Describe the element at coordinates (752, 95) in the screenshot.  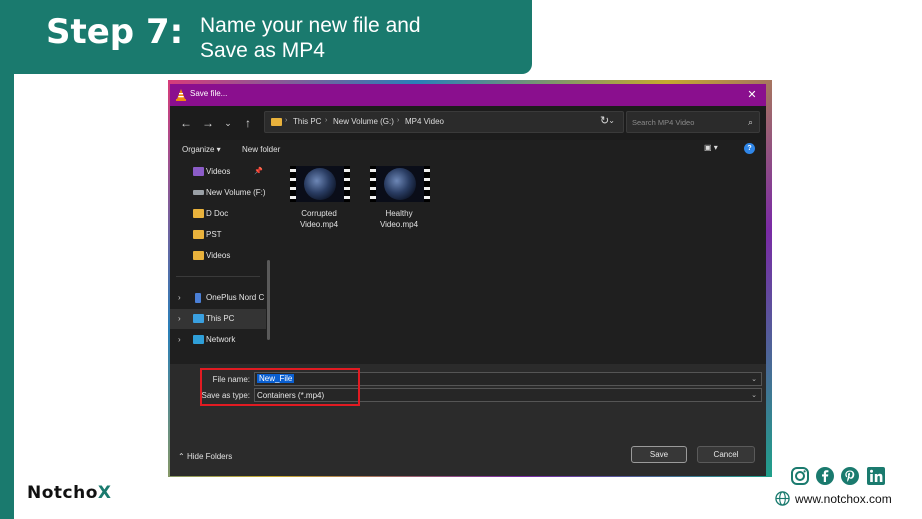
I see `close-icon: ✕` at that location.